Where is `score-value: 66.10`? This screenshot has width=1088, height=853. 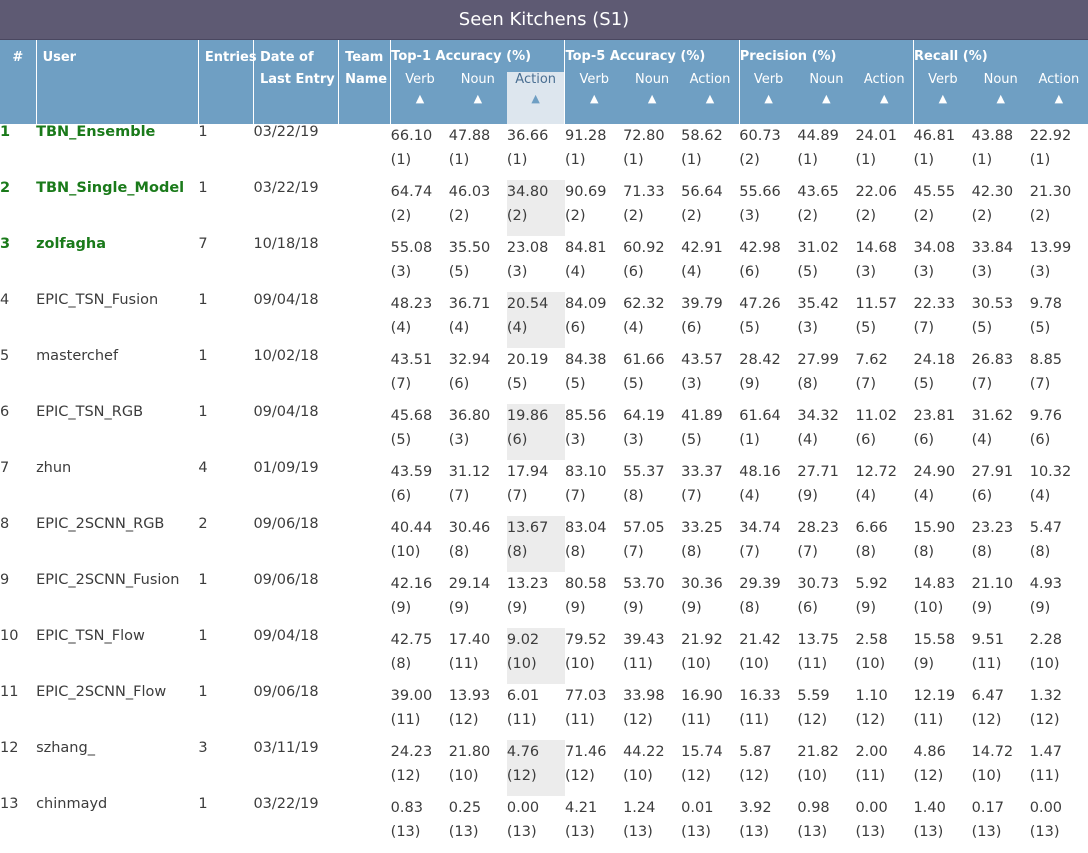 score-value: 66.10 is located at coordinates (411, 136).